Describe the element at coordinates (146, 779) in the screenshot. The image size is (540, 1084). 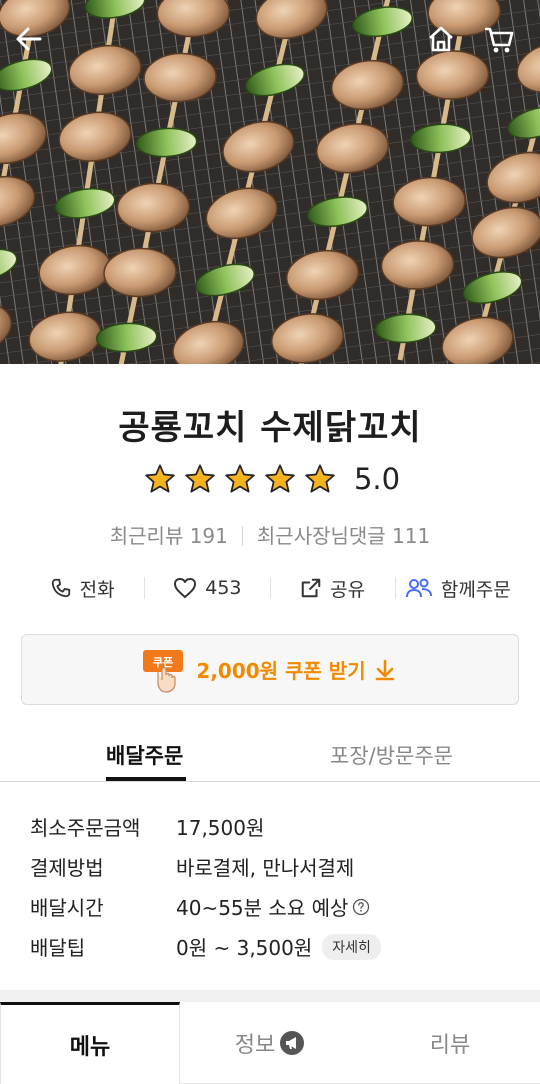
I see `active-tab-indicator` at that location.